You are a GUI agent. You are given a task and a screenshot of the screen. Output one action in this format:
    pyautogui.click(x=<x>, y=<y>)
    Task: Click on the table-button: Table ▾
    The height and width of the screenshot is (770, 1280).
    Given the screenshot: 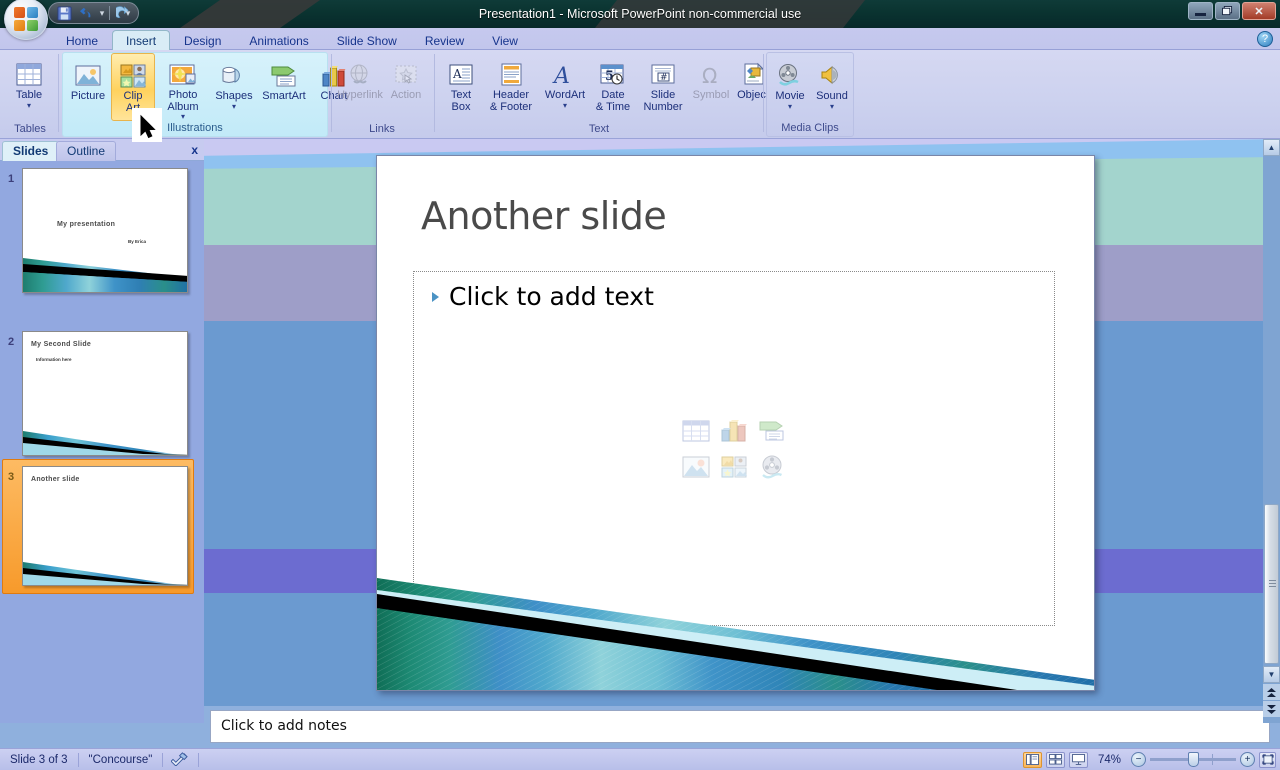 What is the action you would take?
    pyautogui.click(x=29, y=86)
    